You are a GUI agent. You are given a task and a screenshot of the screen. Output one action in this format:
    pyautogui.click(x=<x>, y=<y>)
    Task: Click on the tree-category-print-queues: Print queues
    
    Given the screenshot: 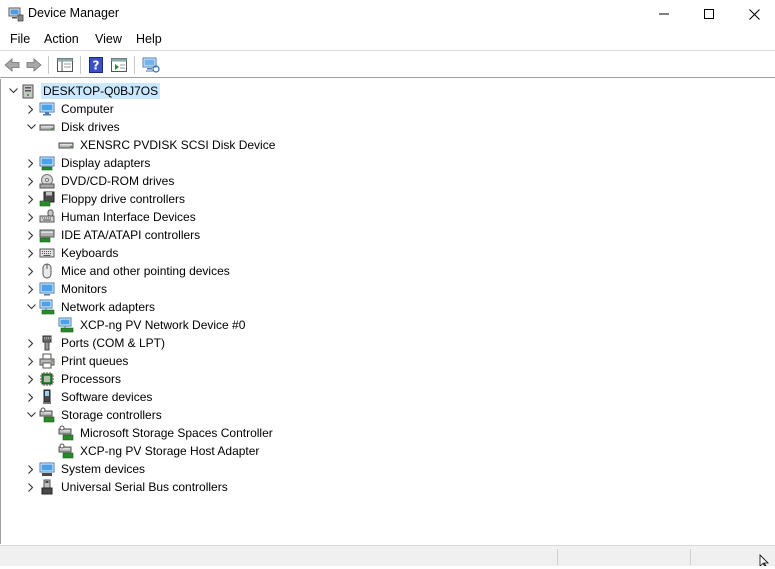 What is the action you would take?
    pyautogui.click(x=76, y=361)
    